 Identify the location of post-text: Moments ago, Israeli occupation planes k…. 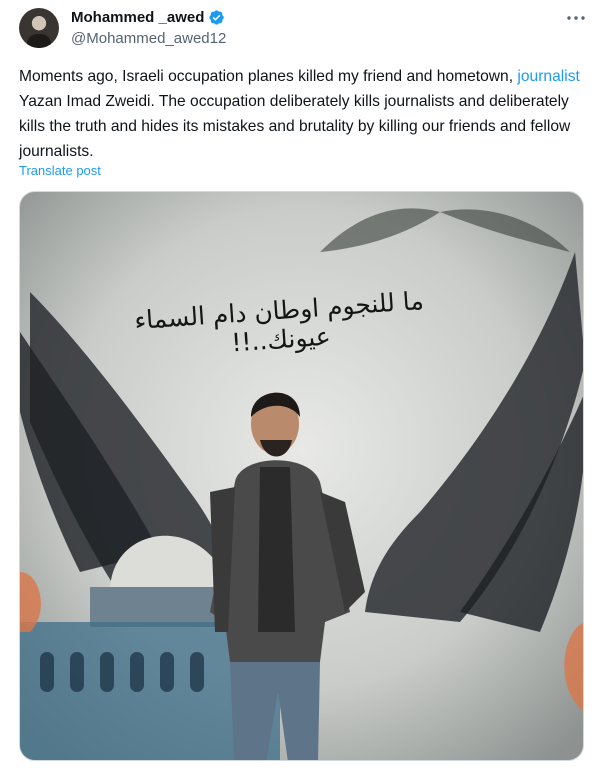
(301, 114).